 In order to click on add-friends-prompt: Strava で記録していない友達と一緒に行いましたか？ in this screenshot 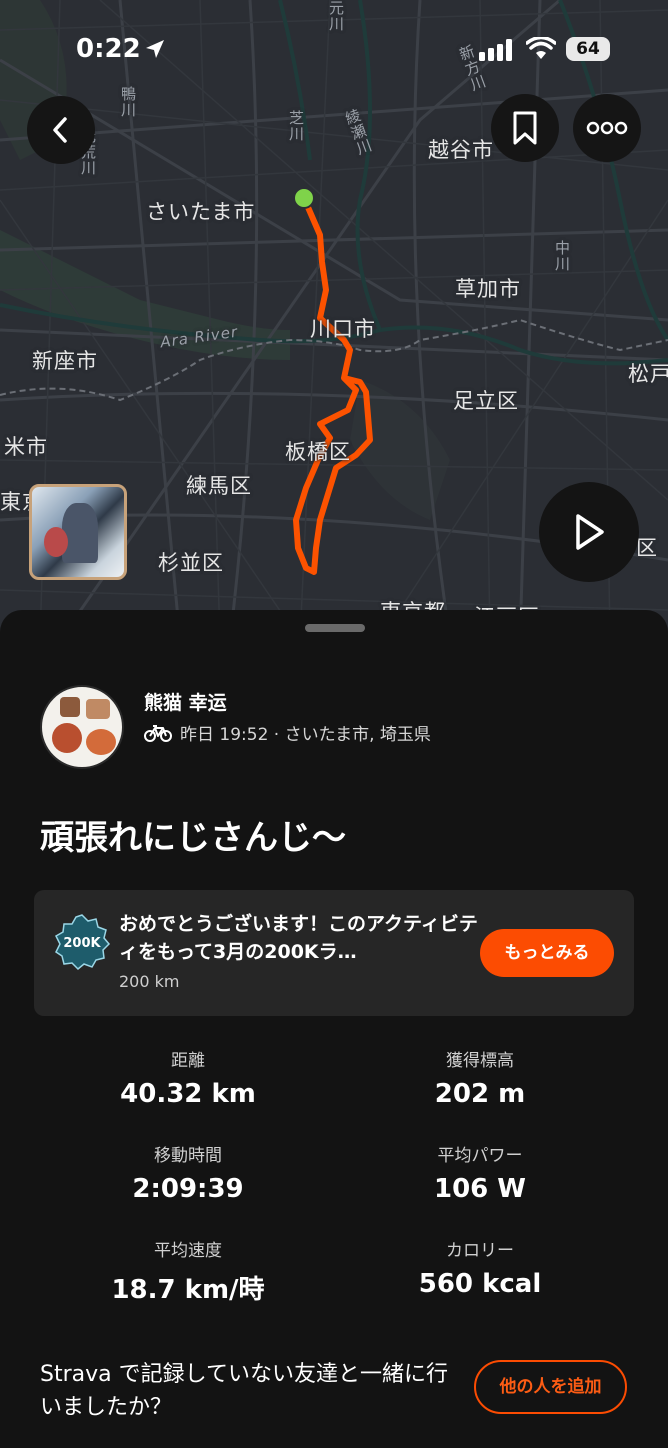, I will do `click(244, 1391)`.